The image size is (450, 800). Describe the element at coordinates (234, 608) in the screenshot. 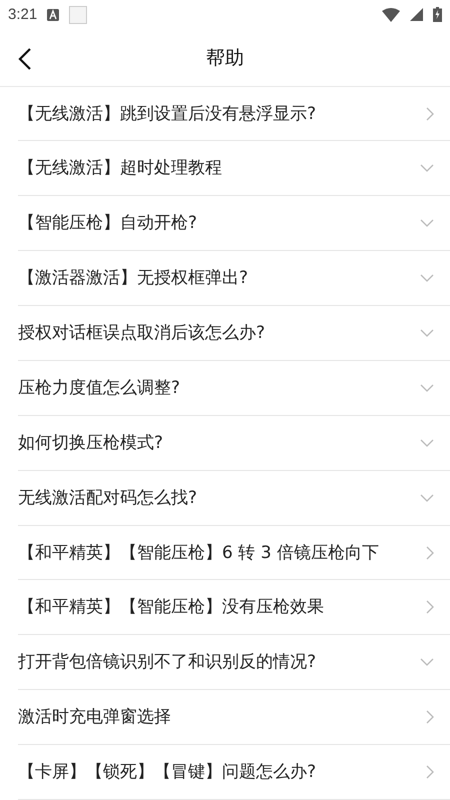

I see `help-item: 【和平精英】【智能压枪】没有压枪效果` at that location.